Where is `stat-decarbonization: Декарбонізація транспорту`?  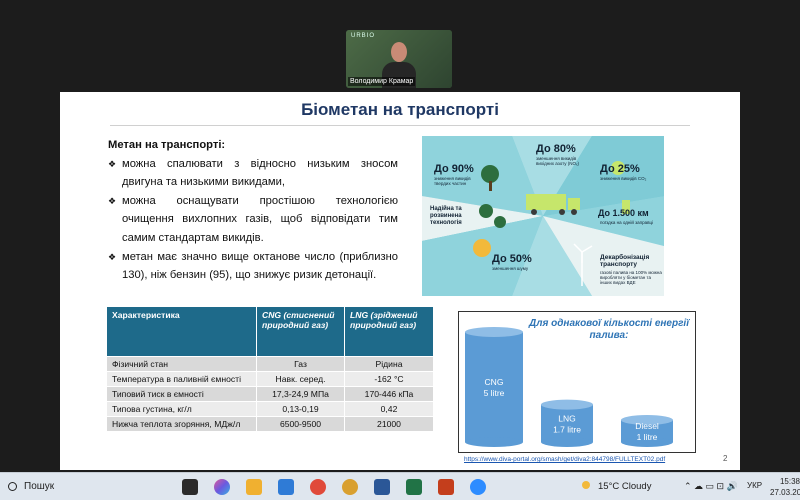
stat-decarbonization: Декарбонізація транспорту is located at coordinates (625, 261).